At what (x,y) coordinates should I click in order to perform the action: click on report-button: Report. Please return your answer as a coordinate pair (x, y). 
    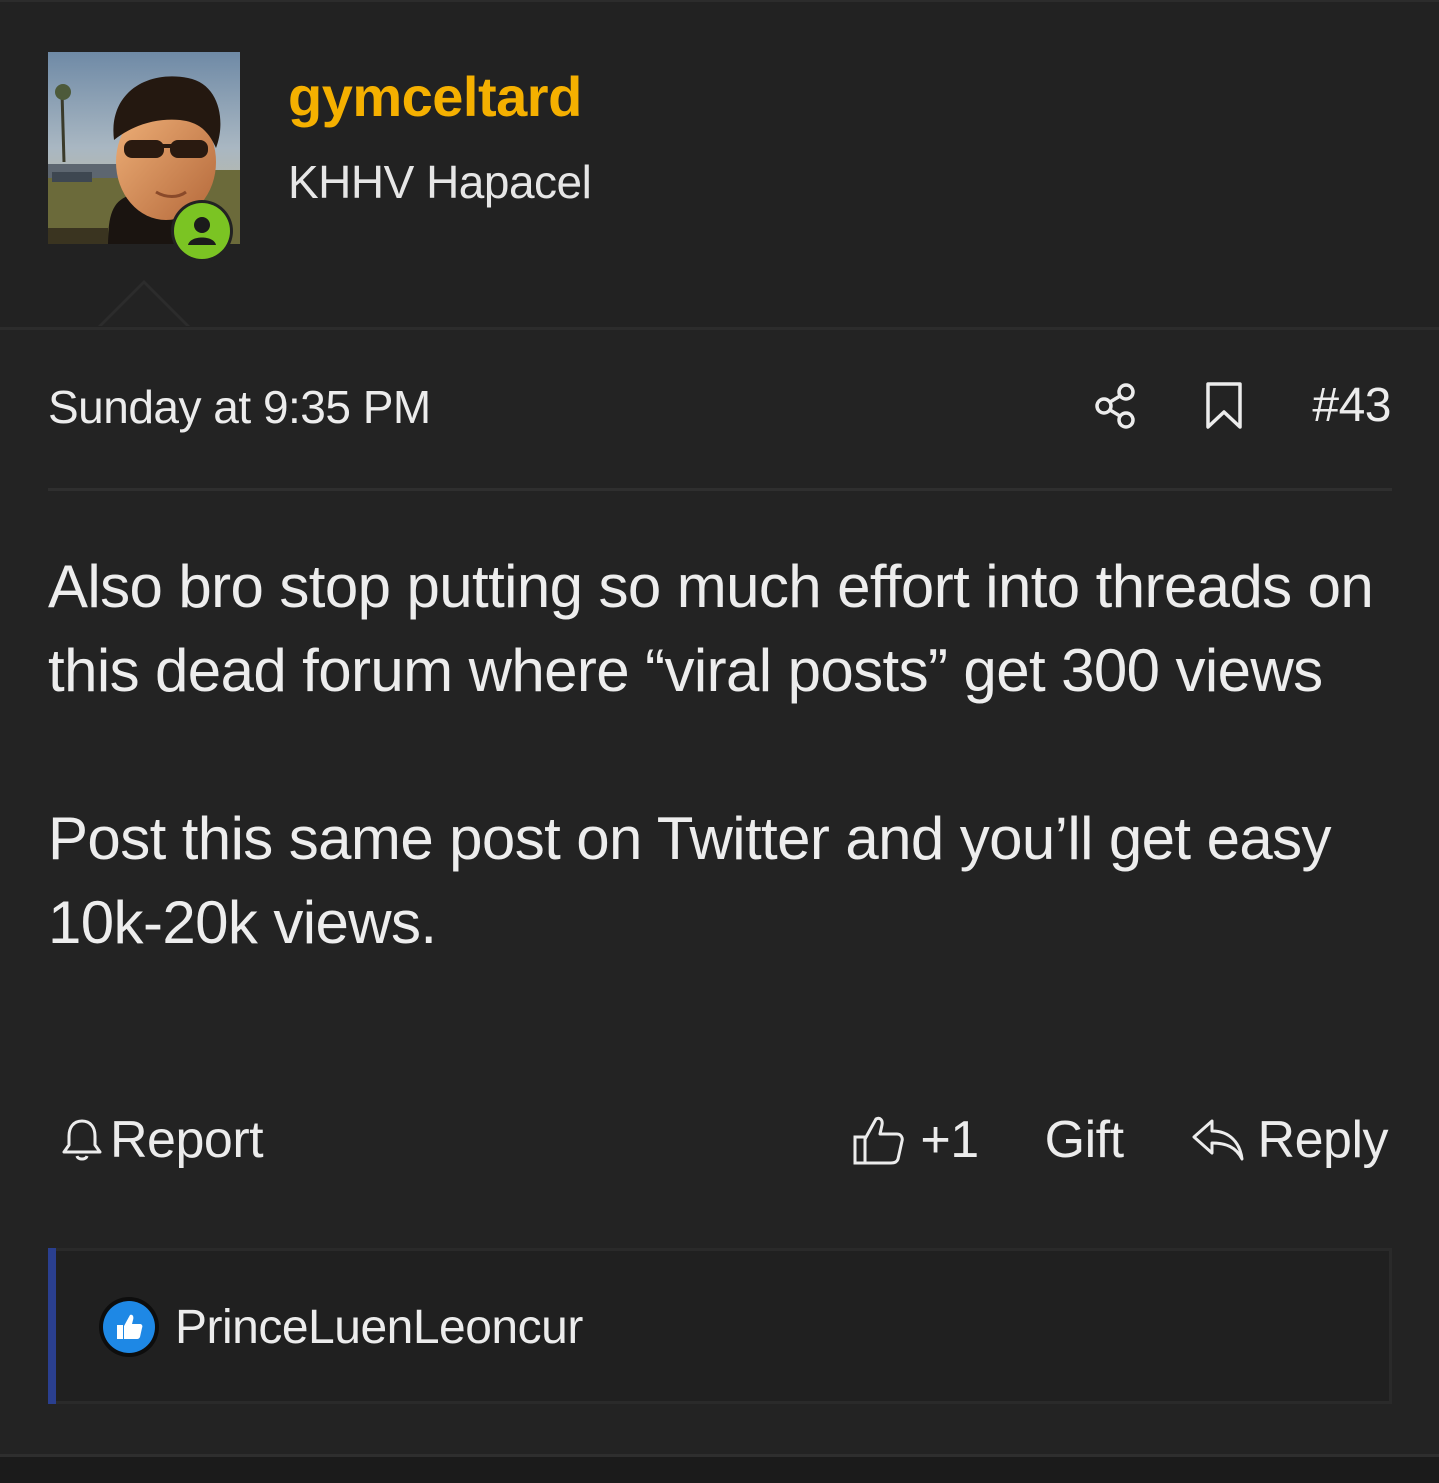
    Looking at the image, I should click on (162, 1140).